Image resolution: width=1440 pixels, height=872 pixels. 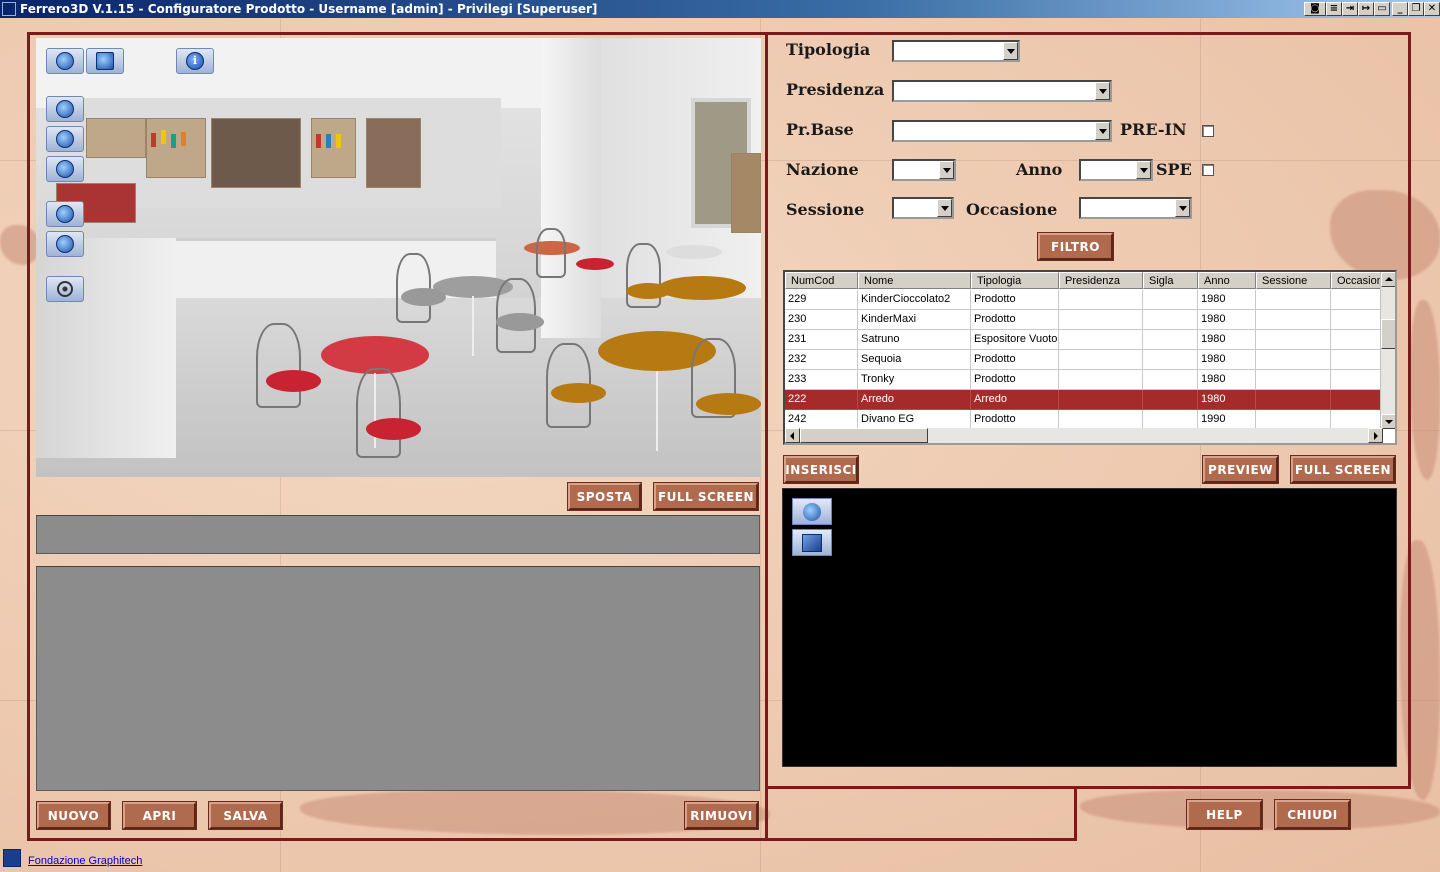 I want to click on full-screen-button-right: FULL SCREEN, so click(x=1343, y=469).